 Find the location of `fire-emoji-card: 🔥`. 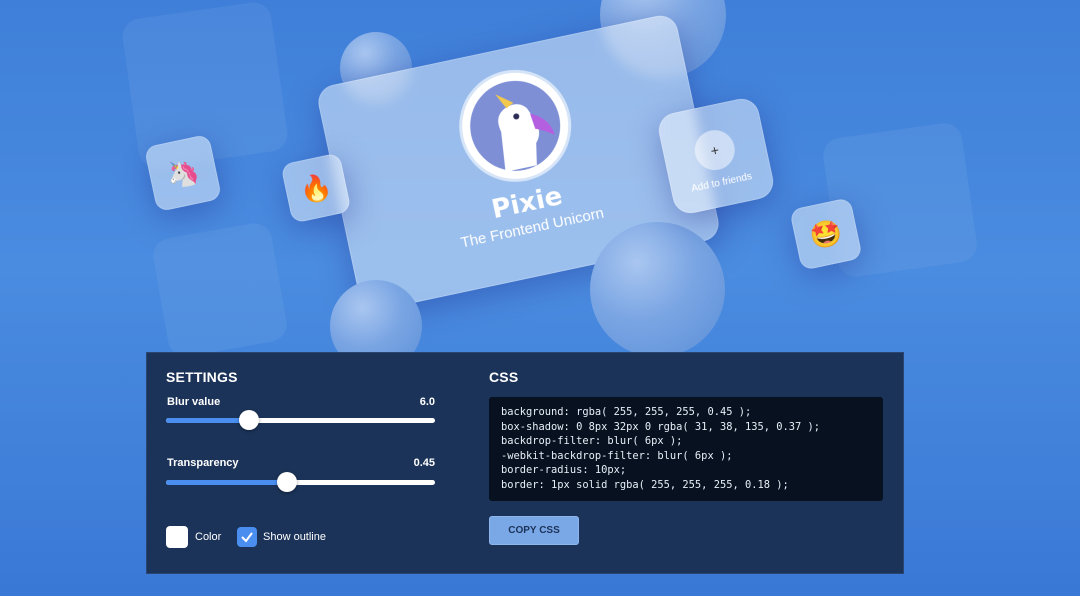

fire-emoji-card: 🔥 is located at coordinates (316, 188).